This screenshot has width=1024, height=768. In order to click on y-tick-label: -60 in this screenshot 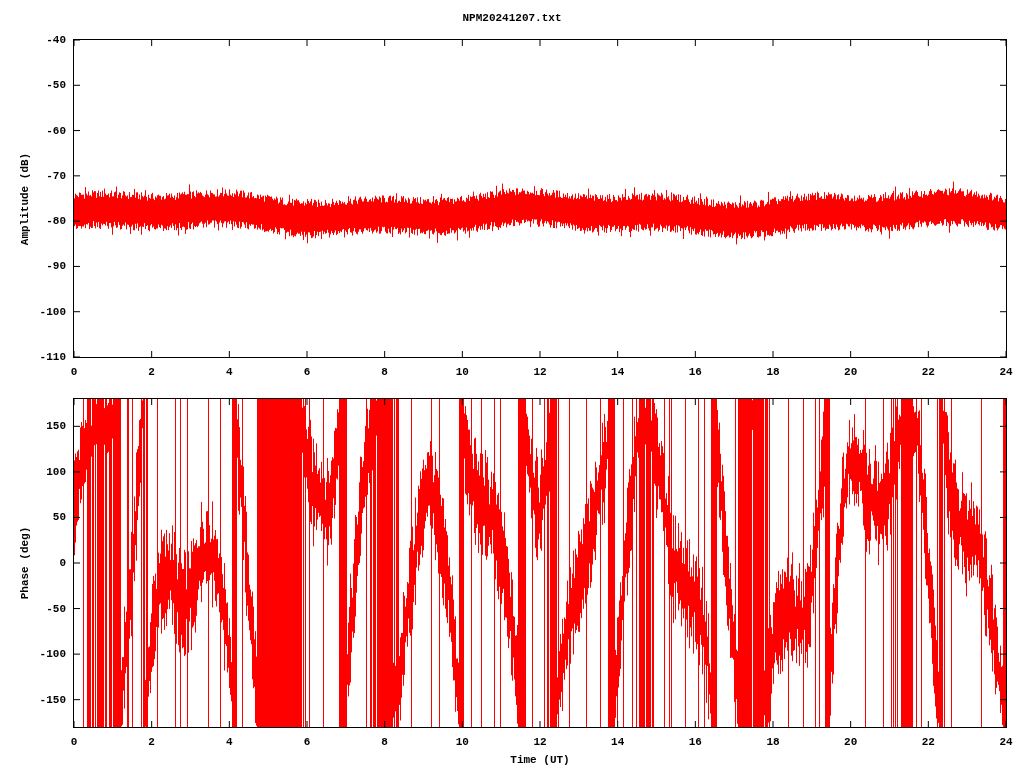, I will do `click(56, 131)`.